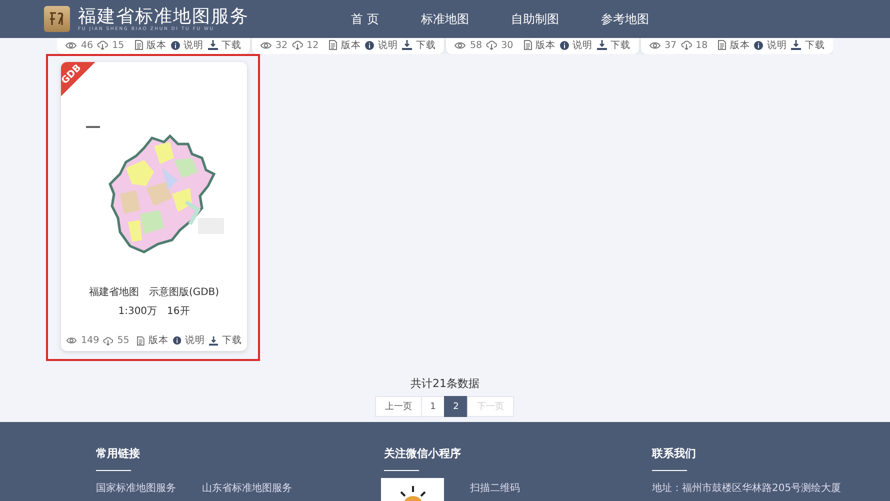  I want to click on map-title: 福建省地图 示意图版(GDB), so click(154, 292).